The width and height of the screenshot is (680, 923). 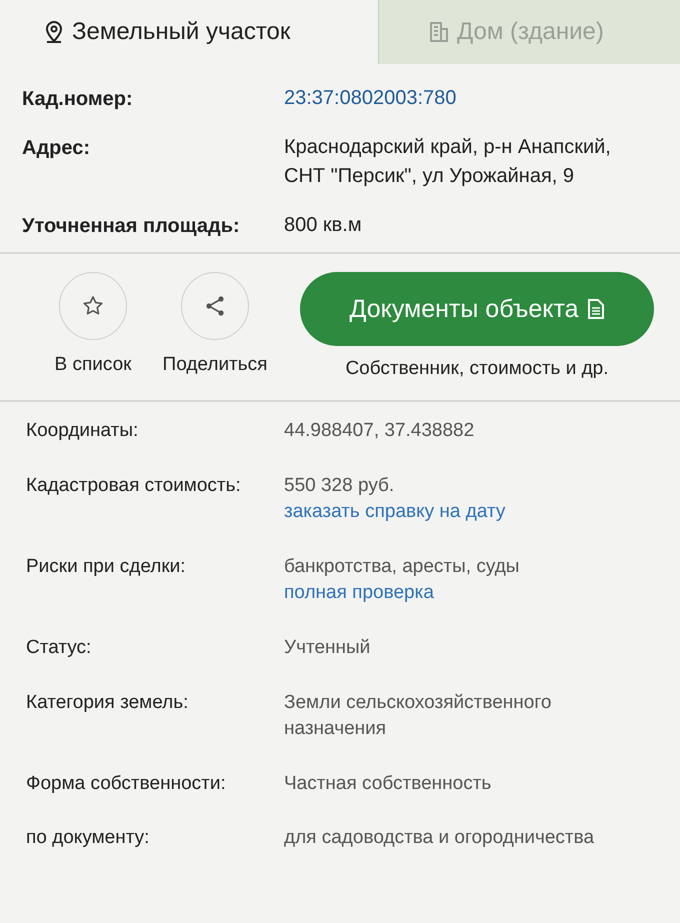 What do you see at coordinates (469, 98) in the screenshot?
I see `cadastral-number-link: 23:37:0802003:780` at bounding box center [469, 98].